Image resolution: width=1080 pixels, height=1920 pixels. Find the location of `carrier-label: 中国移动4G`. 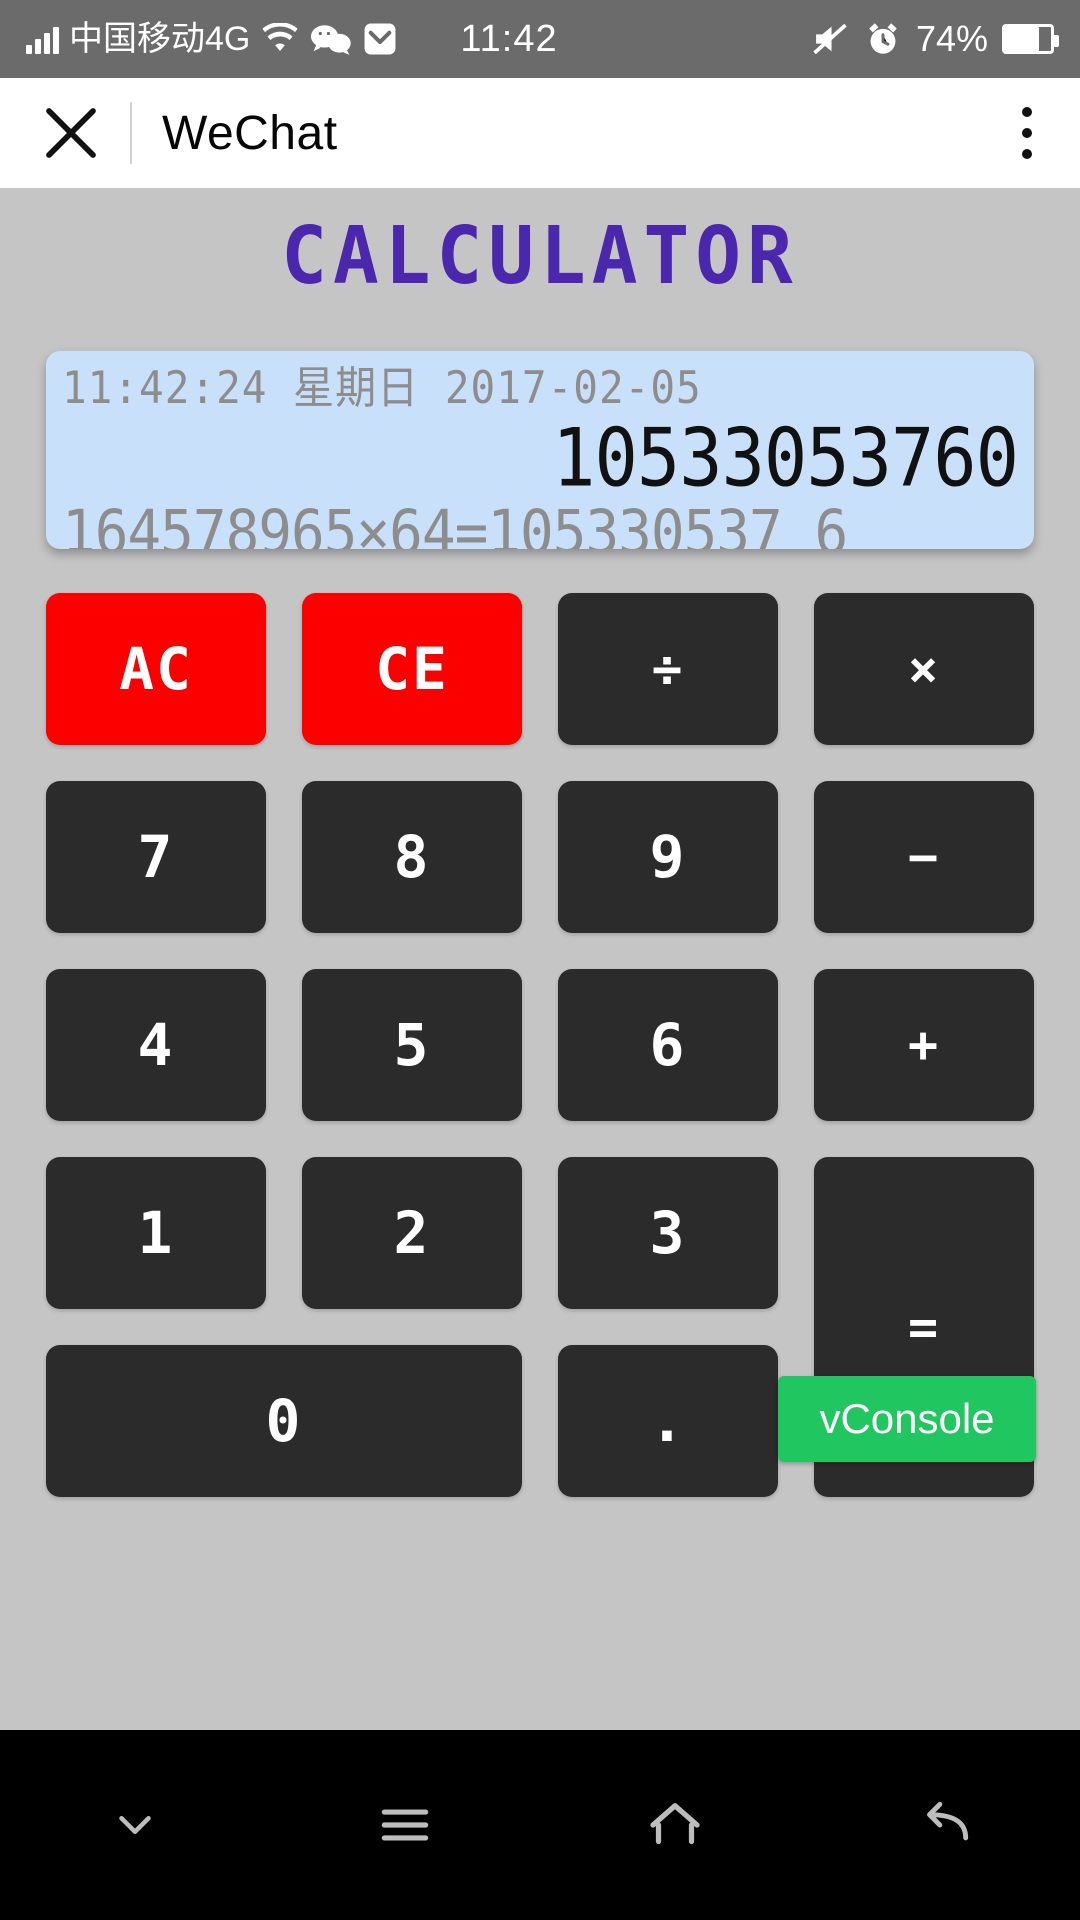

carrier-label: 中国移动4G is located at coordinates (160, 39).